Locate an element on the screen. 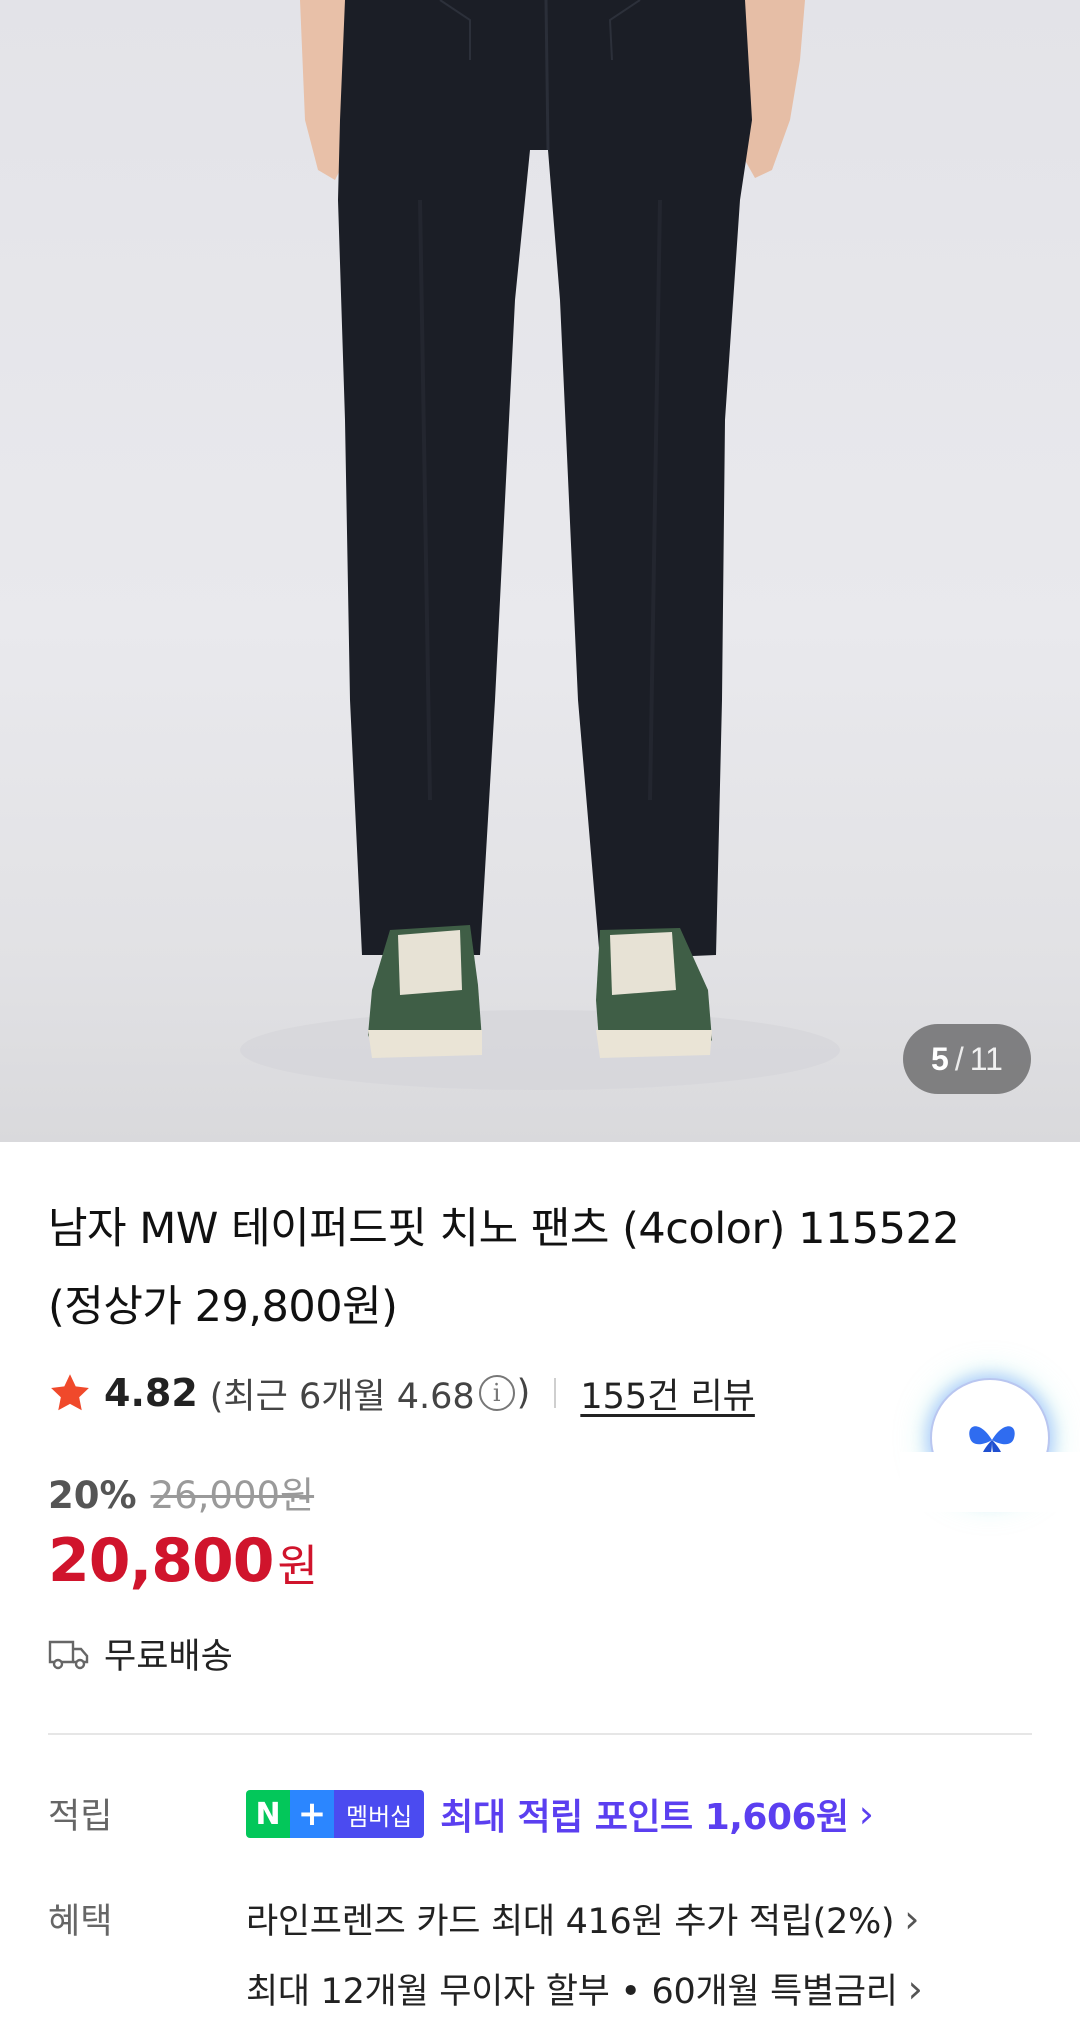 The image size is (1080, 2043). rating-divider is located at coordinates (555, 1393).